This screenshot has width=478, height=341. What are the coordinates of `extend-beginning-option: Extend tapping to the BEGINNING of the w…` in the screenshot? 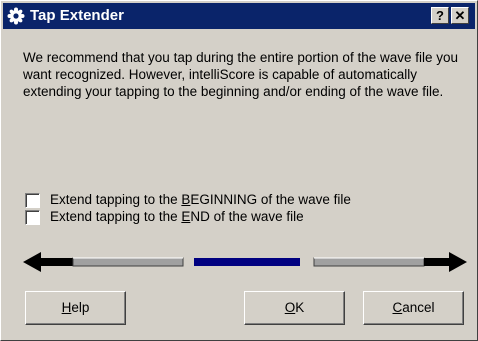 It's located at (188, 200).